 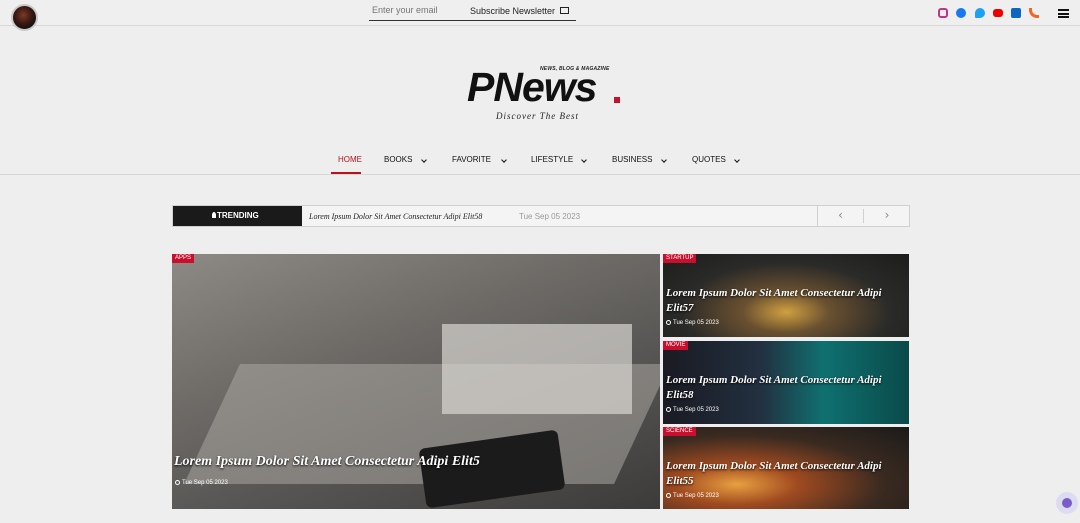 What do you see at coordinates (183, 258) in the screenshot?
I see `category-badge: APPS` at bounding box center [183, 258].